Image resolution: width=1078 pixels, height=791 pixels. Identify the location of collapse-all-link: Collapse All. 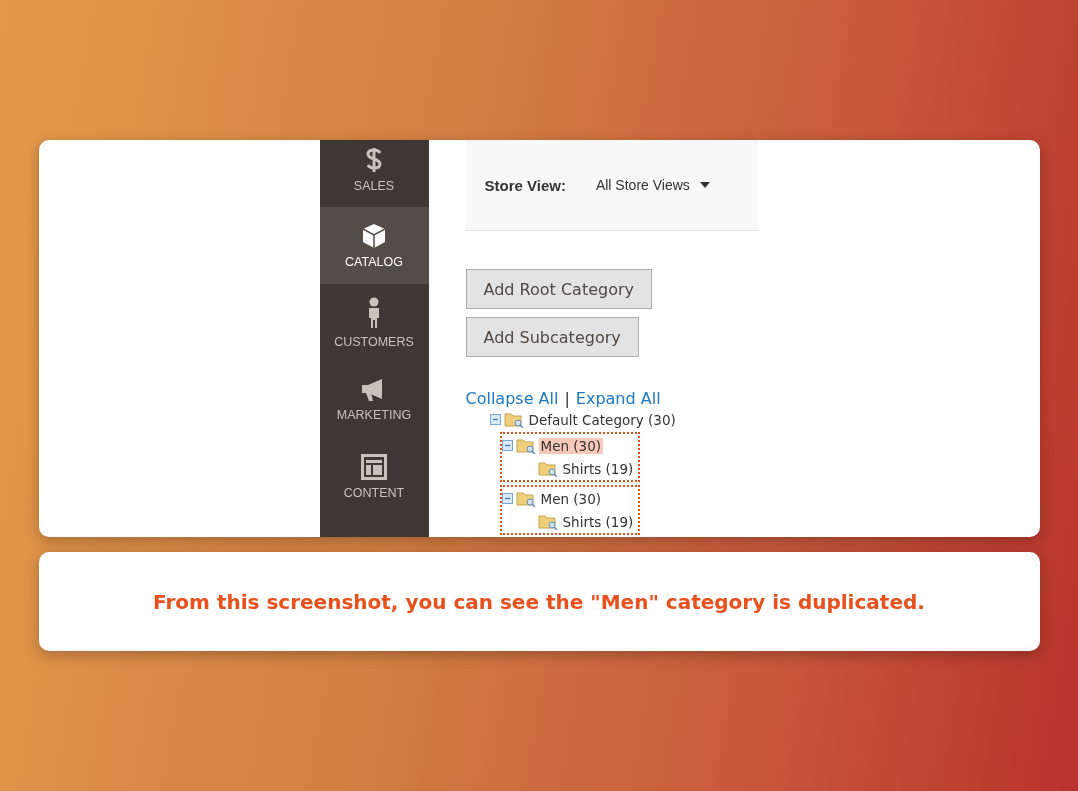
(512, 398).